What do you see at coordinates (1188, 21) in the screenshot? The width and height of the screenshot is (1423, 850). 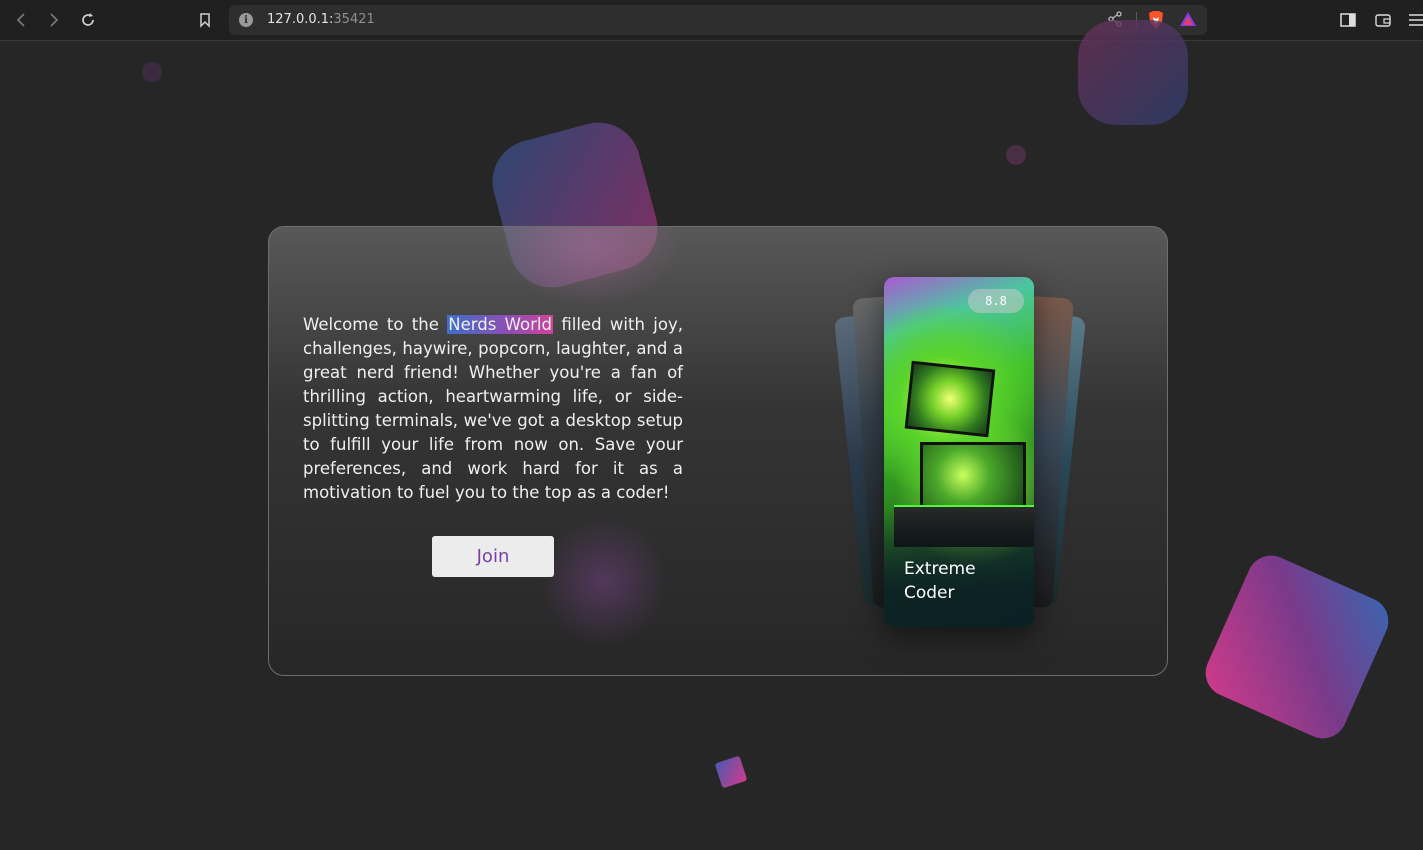 I see `rewards-icon` at bounding box center [1188, 21].